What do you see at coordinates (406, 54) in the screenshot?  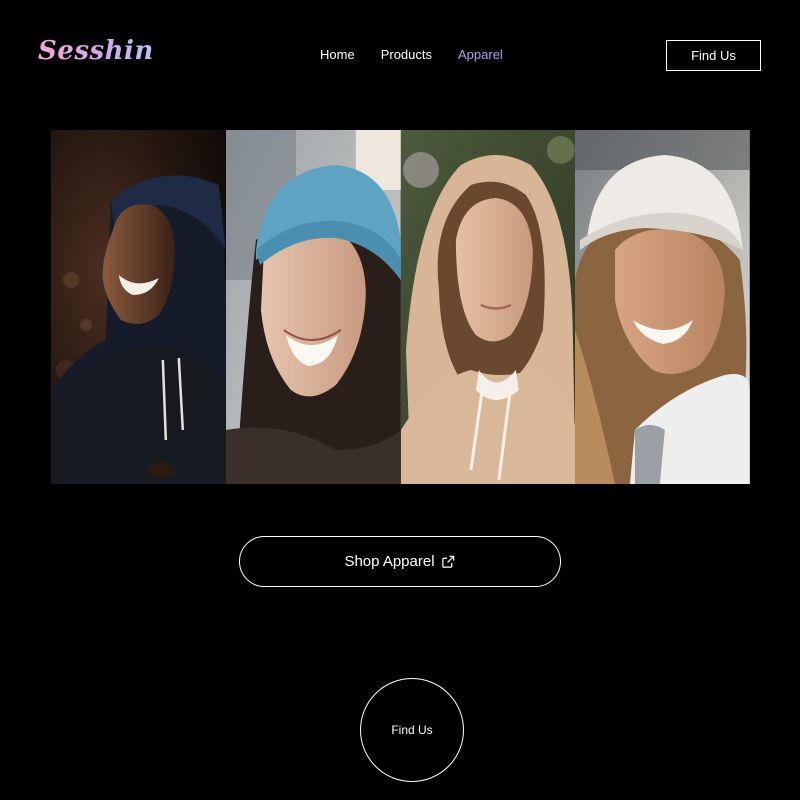 I see `nav-item-products: Products` at bounding box center [406, 54].